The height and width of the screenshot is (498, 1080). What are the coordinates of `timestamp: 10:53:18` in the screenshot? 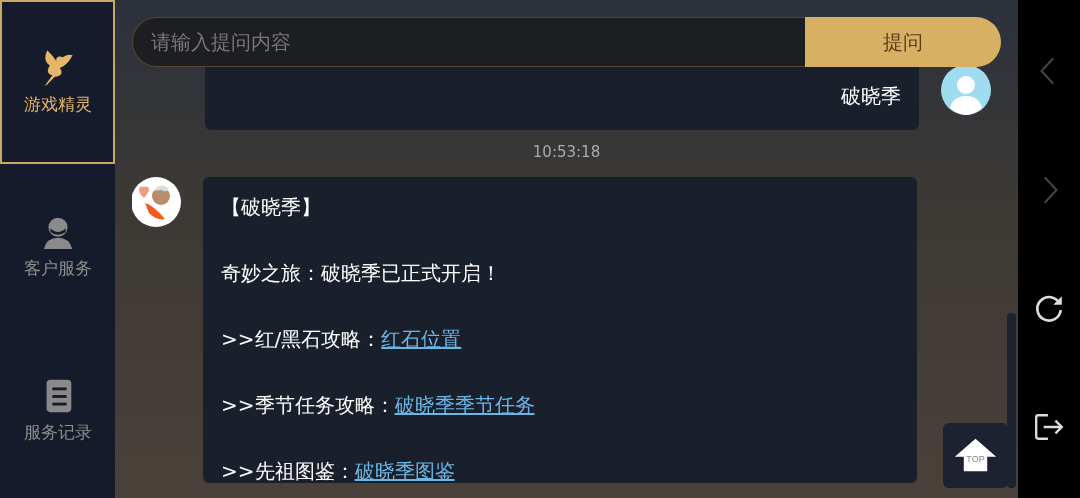 It's located at (566, 152).